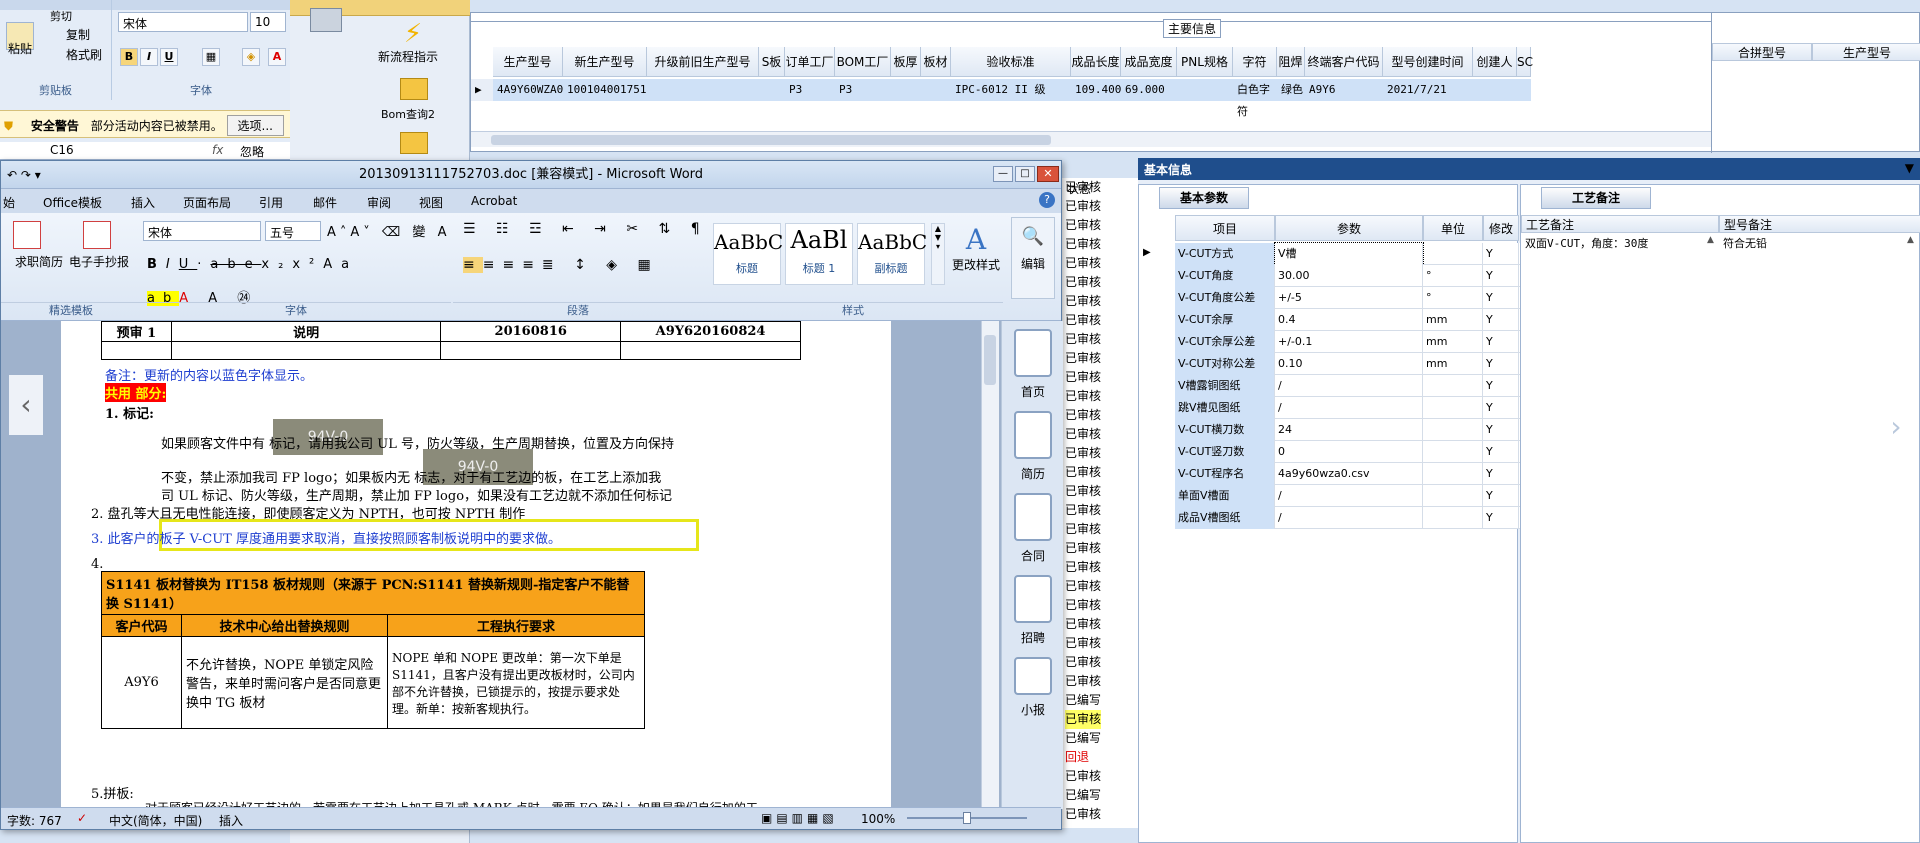  Describe the element at coordinates (1048, 174) in the screenshot. I see `close-button: ✕` at that location.